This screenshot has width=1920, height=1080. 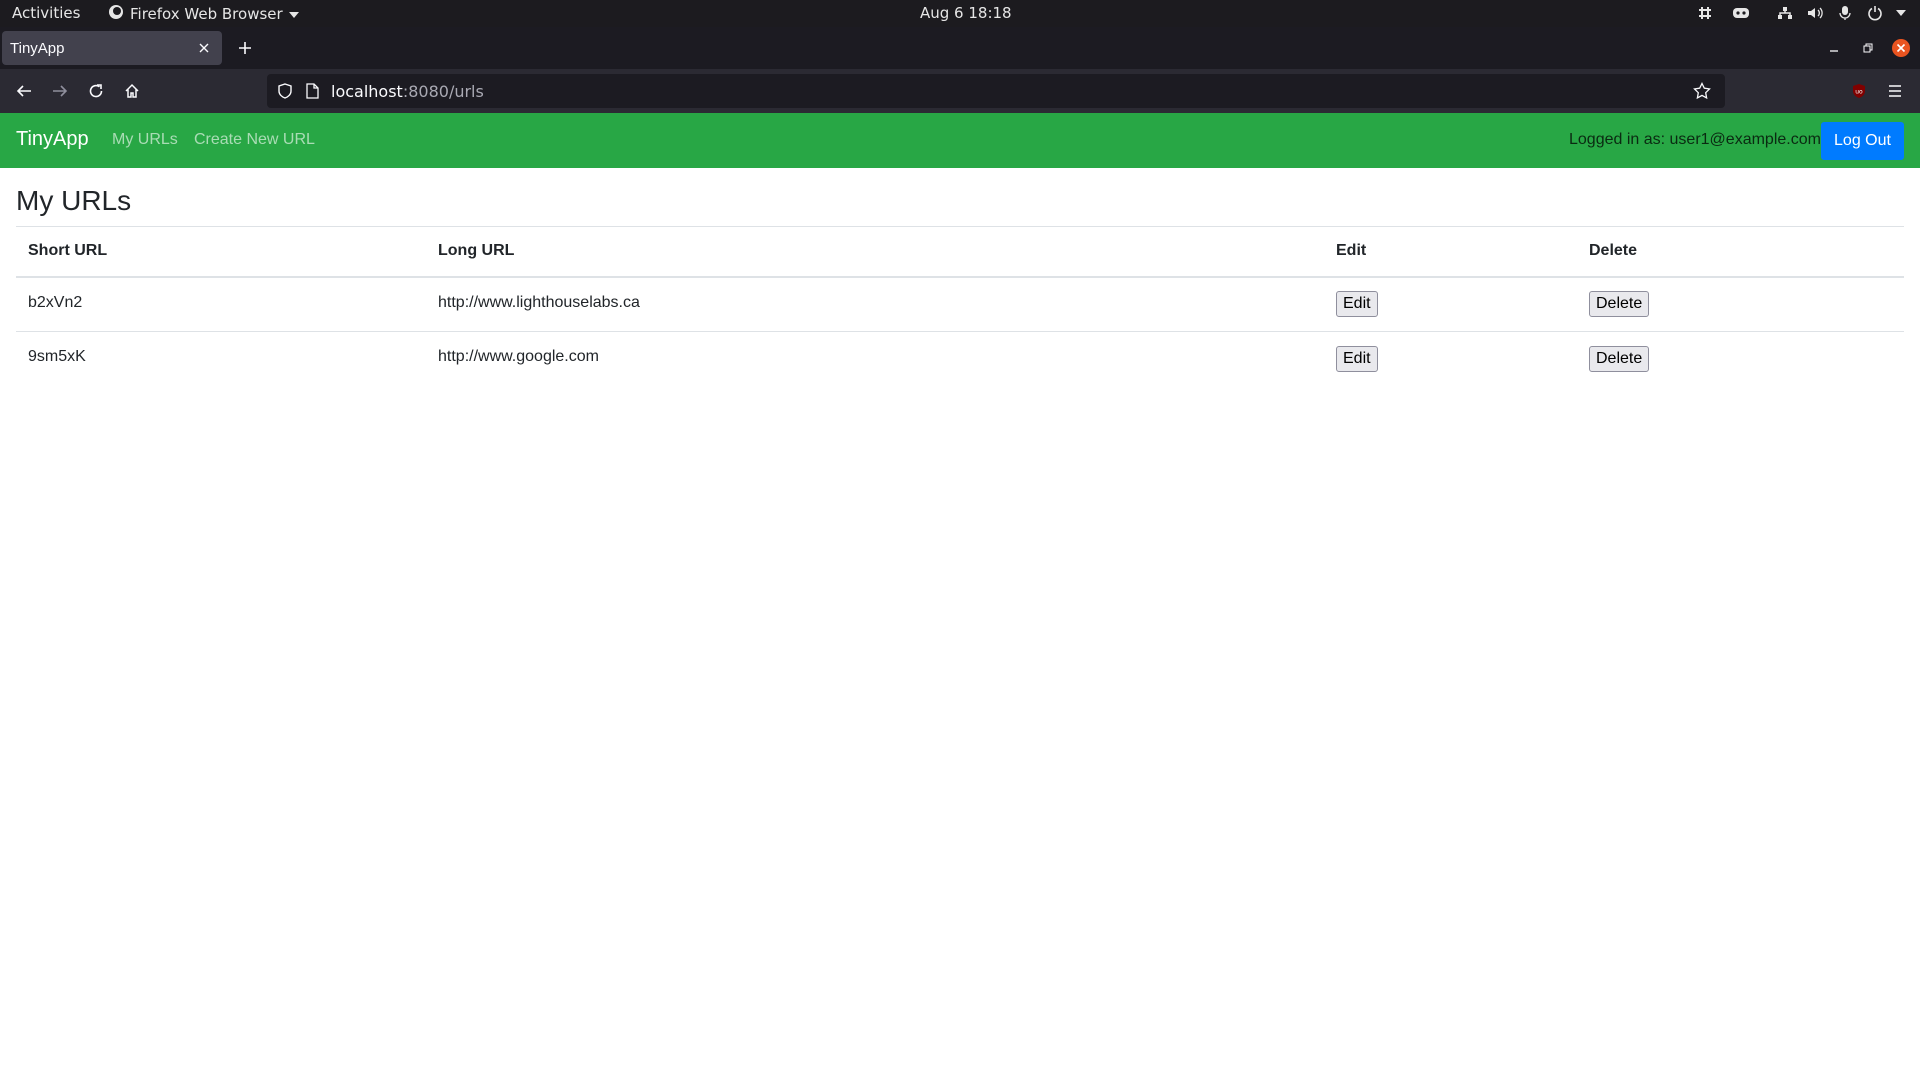 What do you see at coordinates (1901, 48) in the screenshot?
I see `close-window-icon` at bounding box center [1901, 48].